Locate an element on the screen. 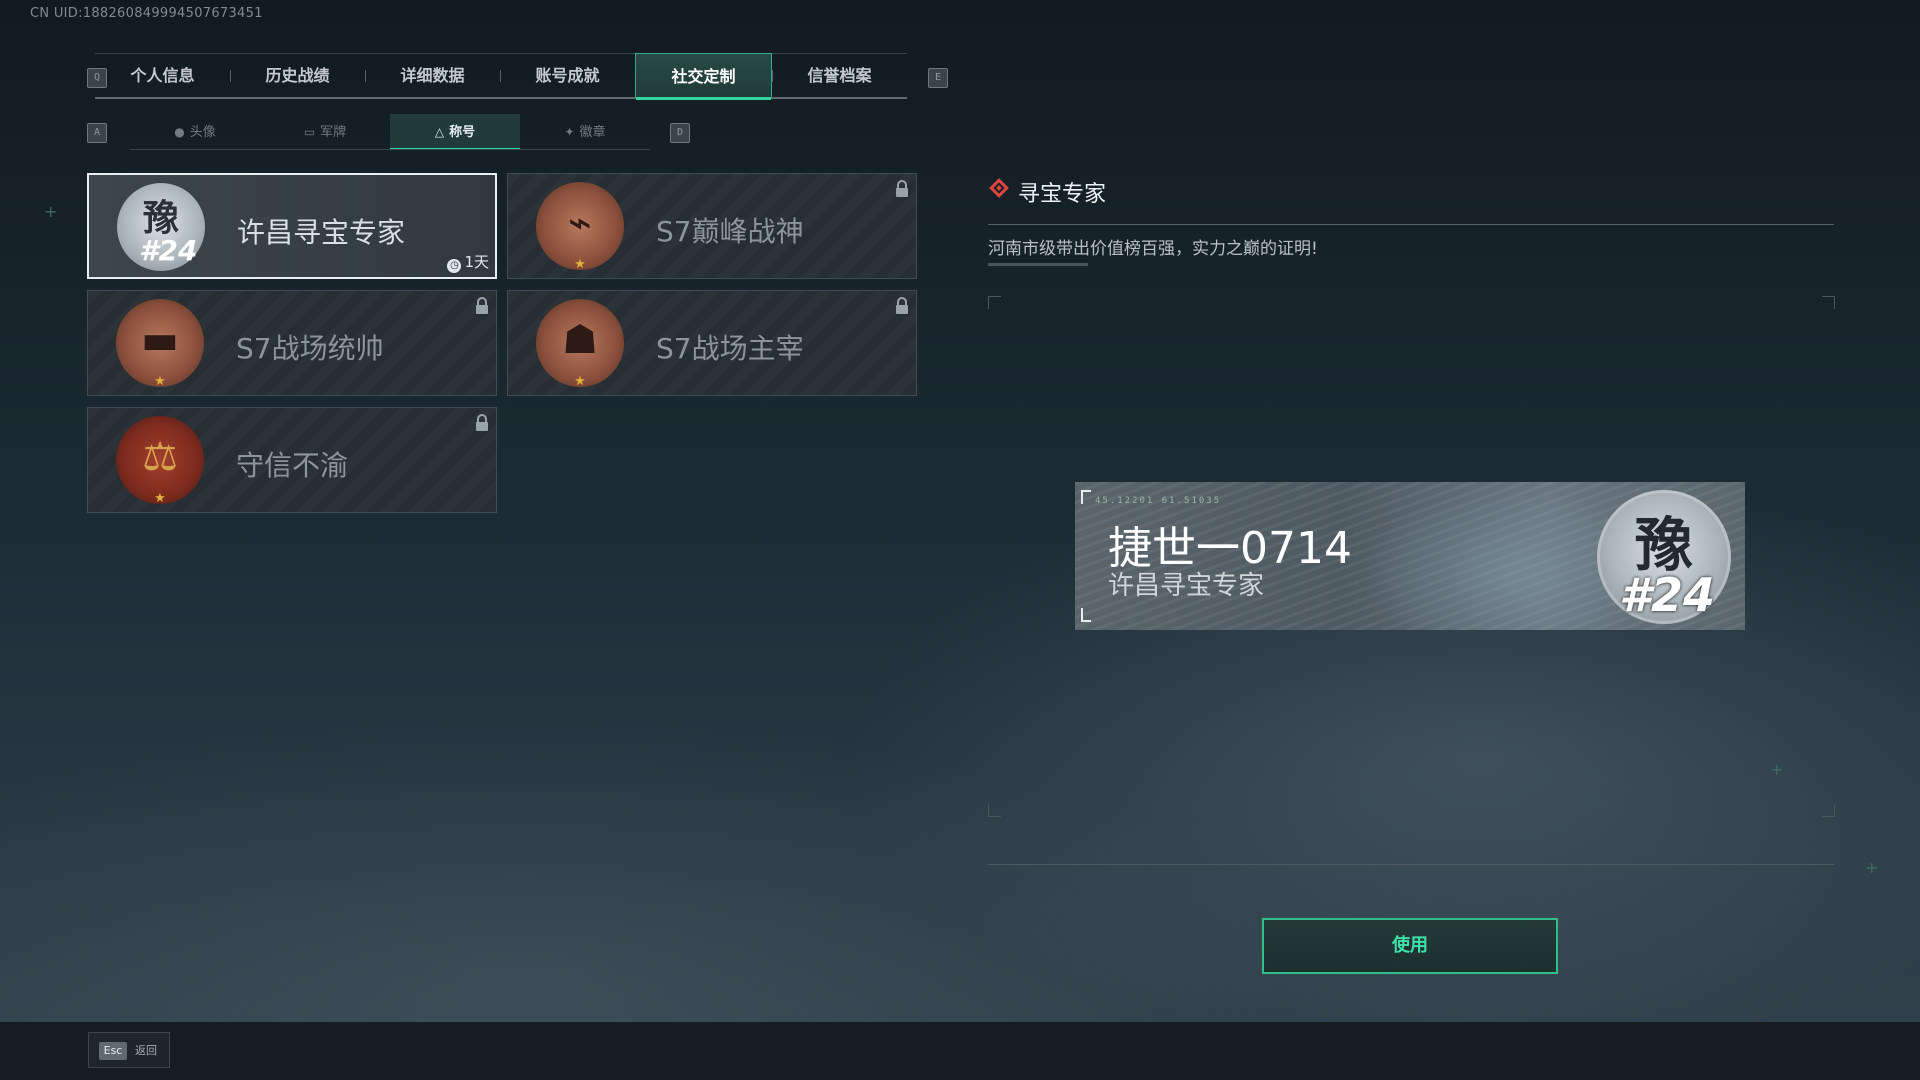  tab-history: 历史战绩 is located at coordinates (297, 76).